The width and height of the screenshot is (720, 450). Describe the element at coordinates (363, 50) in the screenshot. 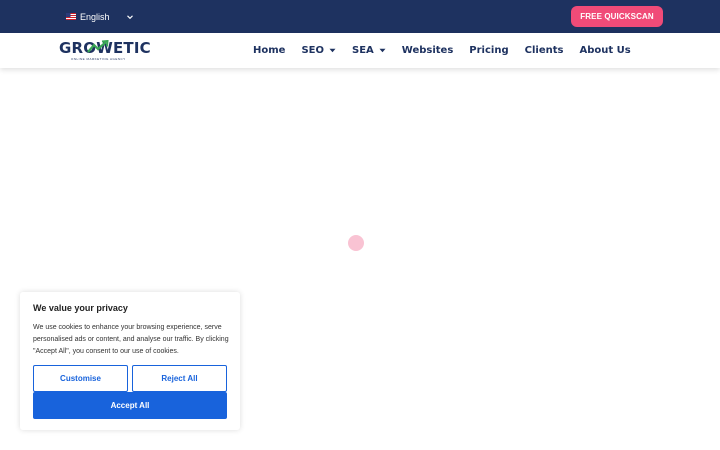

I see `menu-item-label: SEA` at that location.